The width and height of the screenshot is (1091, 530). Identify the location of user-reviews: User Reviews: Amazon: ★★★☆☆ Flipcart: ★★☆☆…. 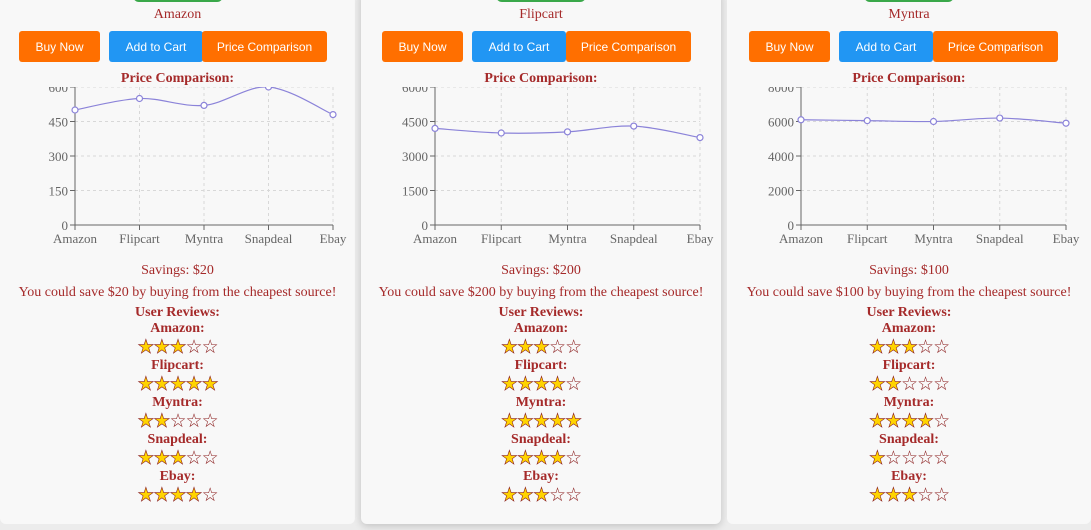
(909, 405).